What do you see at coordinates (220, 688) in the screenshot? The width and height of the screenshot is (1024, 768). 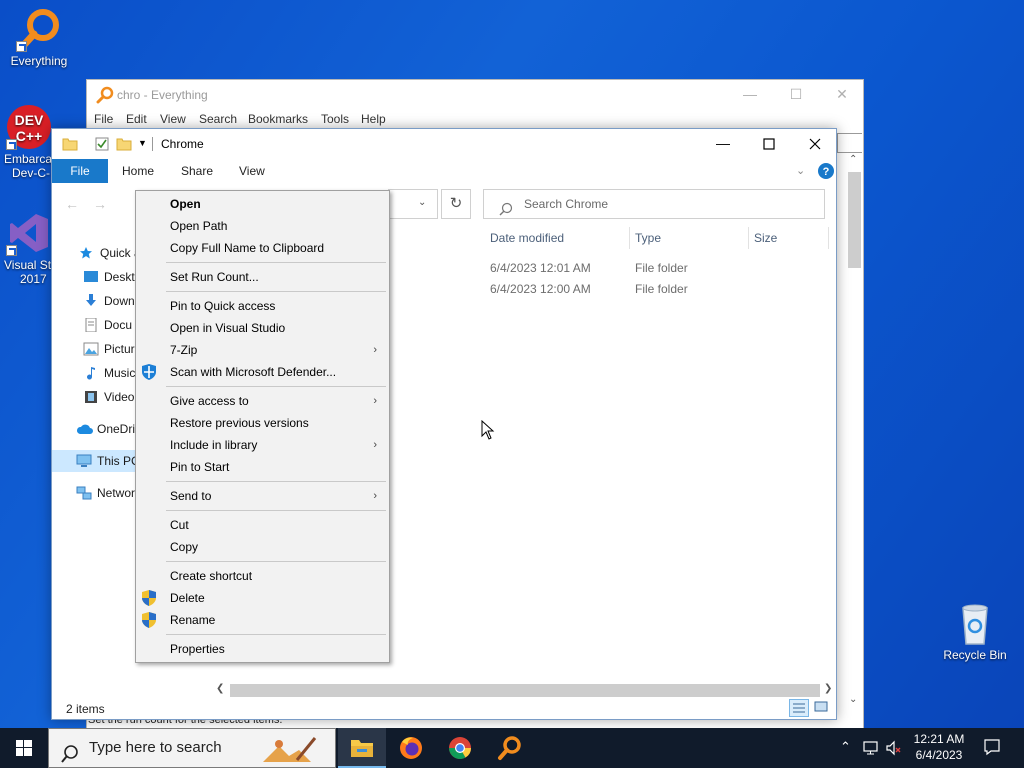 I see `scroll-left-arrow-icon: ❮` at bounding box center [220, 688].